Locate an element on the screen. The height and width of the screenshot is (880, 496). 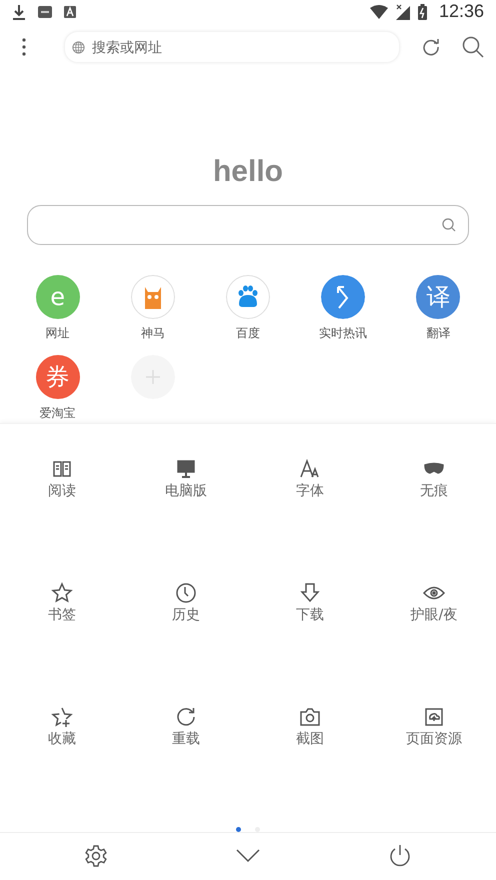
shortcut-label: 翻译 is located at coordinates (438, 333).